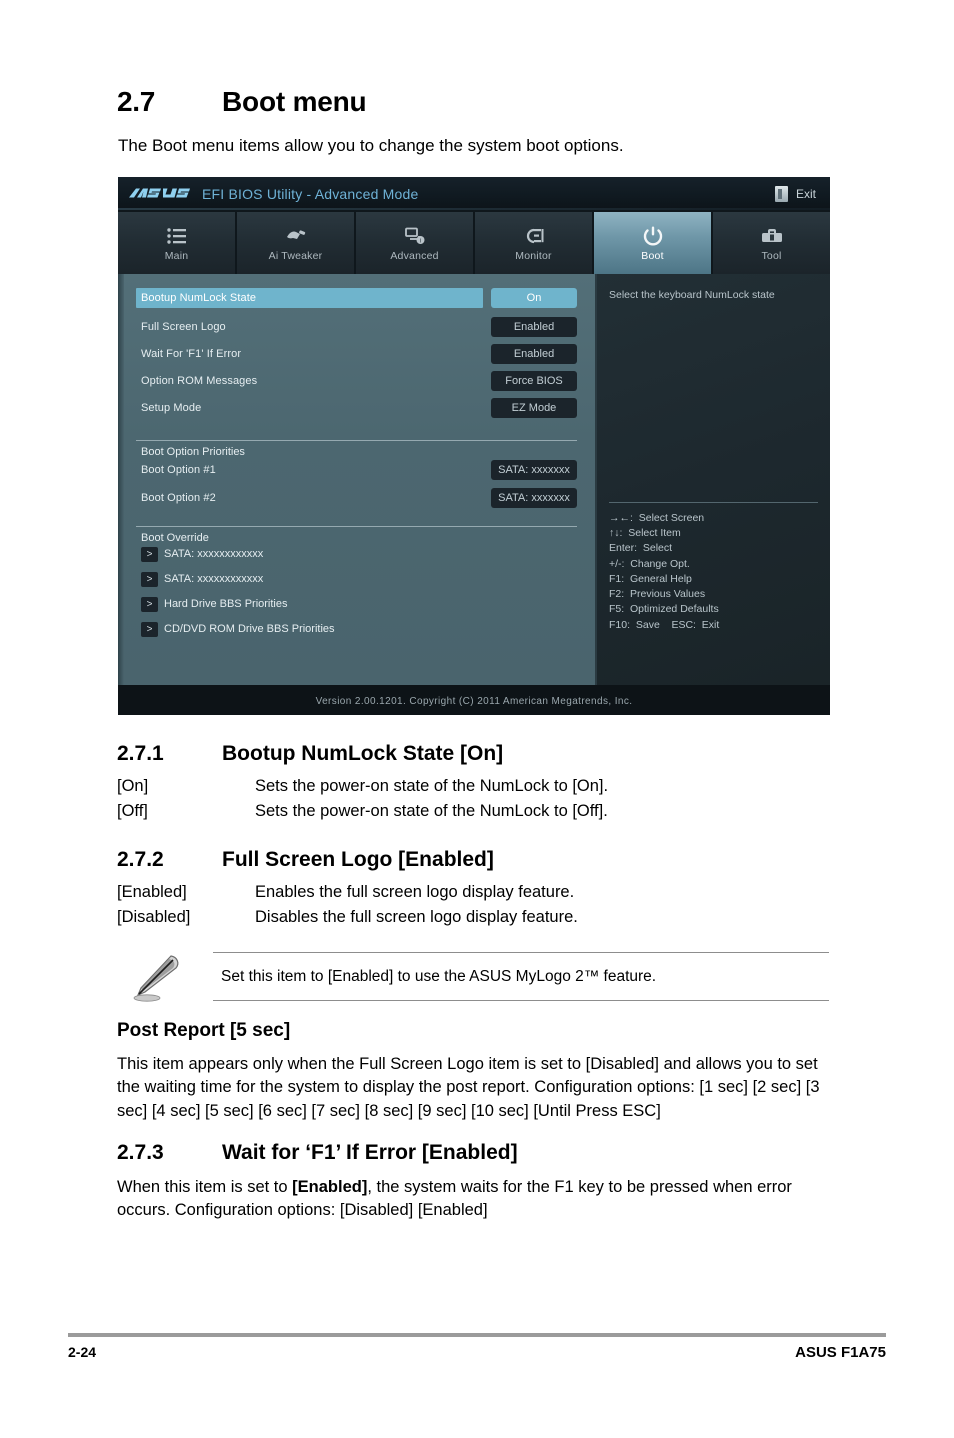 Image resolution: width=954 pixels, height=1438 pixels. What do you see at coordinates (214, 579) in the screenshot?
I see `boot-override-label: SATA: xxxxxxxxxxxx` at bounding box center [214, 579].